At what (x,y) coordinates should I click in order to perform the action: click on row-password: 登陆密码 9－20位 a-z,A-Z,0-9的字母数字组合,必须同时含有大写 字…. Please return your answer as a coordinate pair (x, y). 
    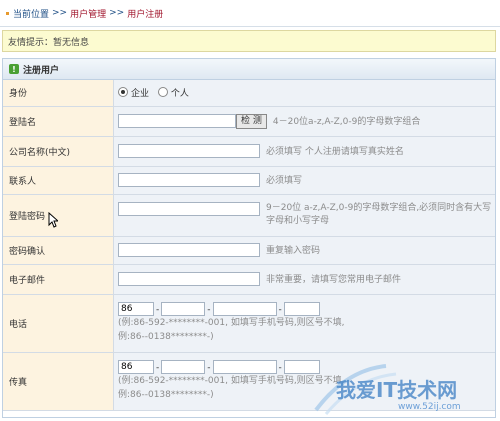
    Looking at the image, I should click on (249, 215).